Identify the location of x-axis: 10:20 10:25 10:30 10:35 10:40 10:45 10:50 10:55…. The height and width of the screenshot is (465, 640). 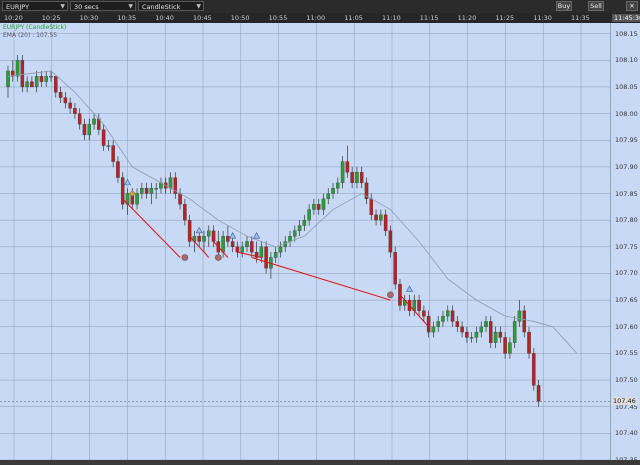
(320, 18).